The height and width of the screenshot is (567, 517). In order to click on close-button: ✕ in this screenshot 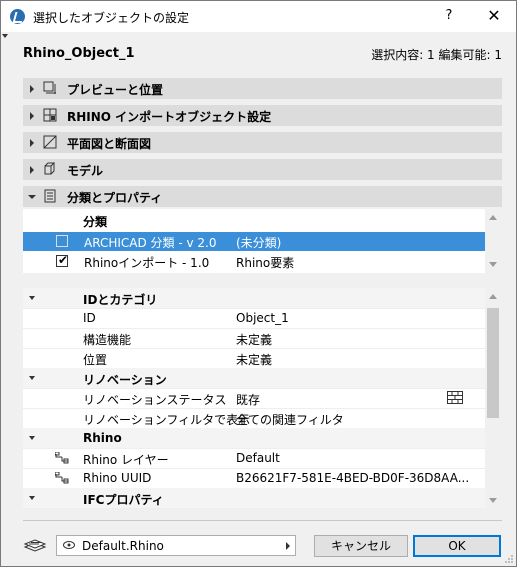, I will do `click(494, 16)`.